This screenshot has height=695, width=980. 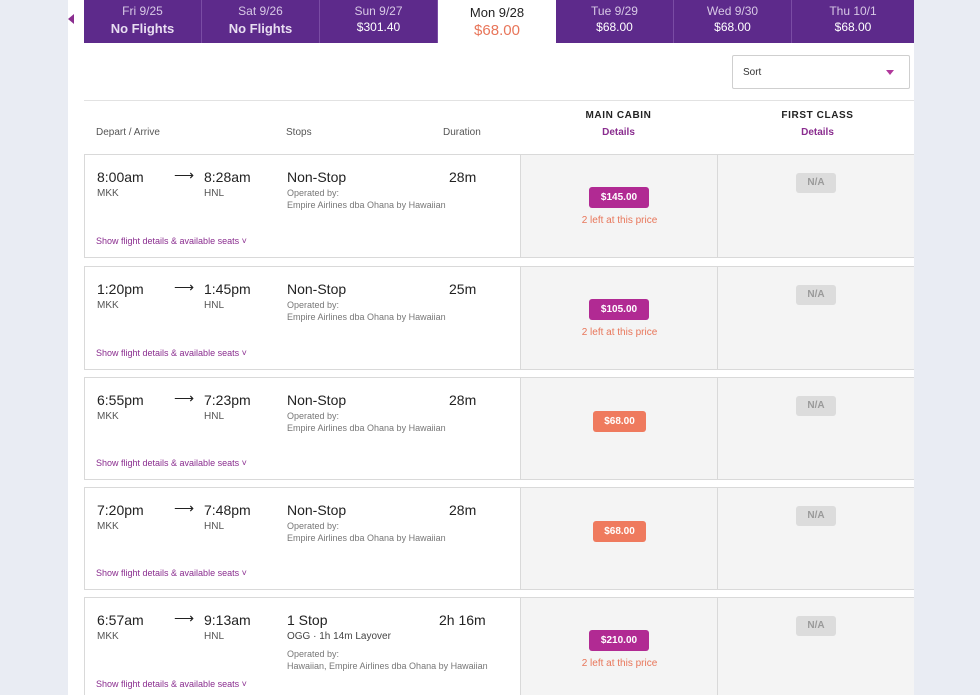 I want to click on arrive-time: 7:23pm, so click(x=227, y=400).